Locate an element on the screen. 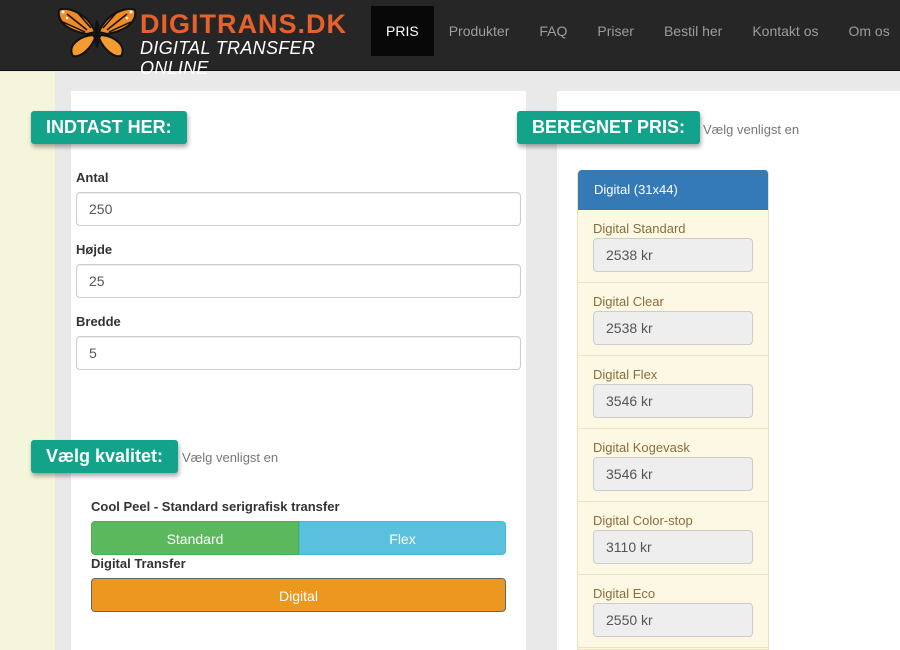  price-item-name: Digital Flex is located at coordinates (625, 374).